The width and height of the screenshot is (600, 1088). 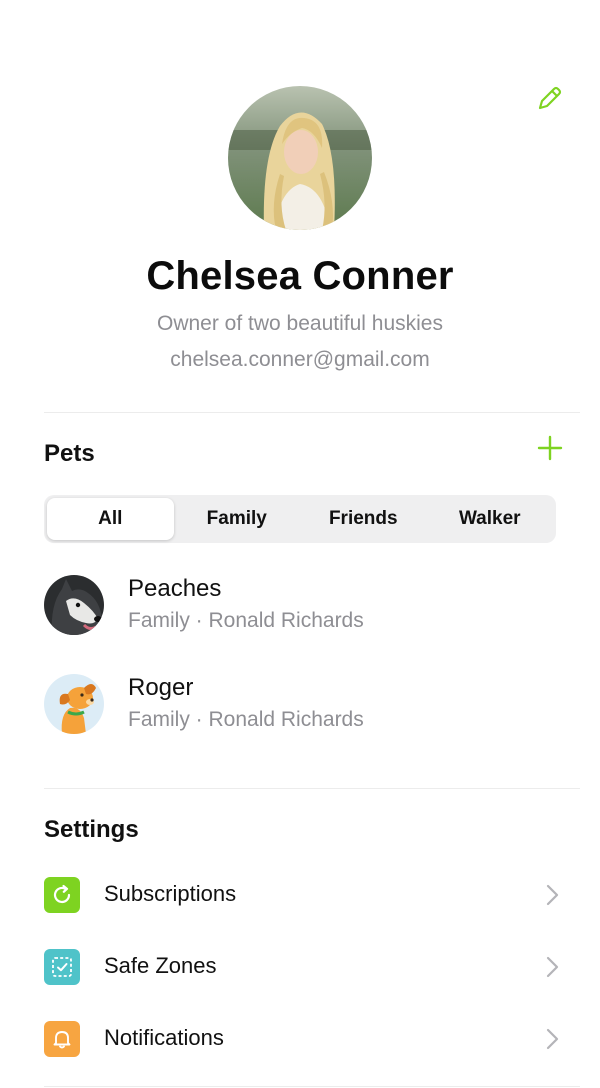 I want to click on pet-avatar-peaches, so click(x=74, y=605).